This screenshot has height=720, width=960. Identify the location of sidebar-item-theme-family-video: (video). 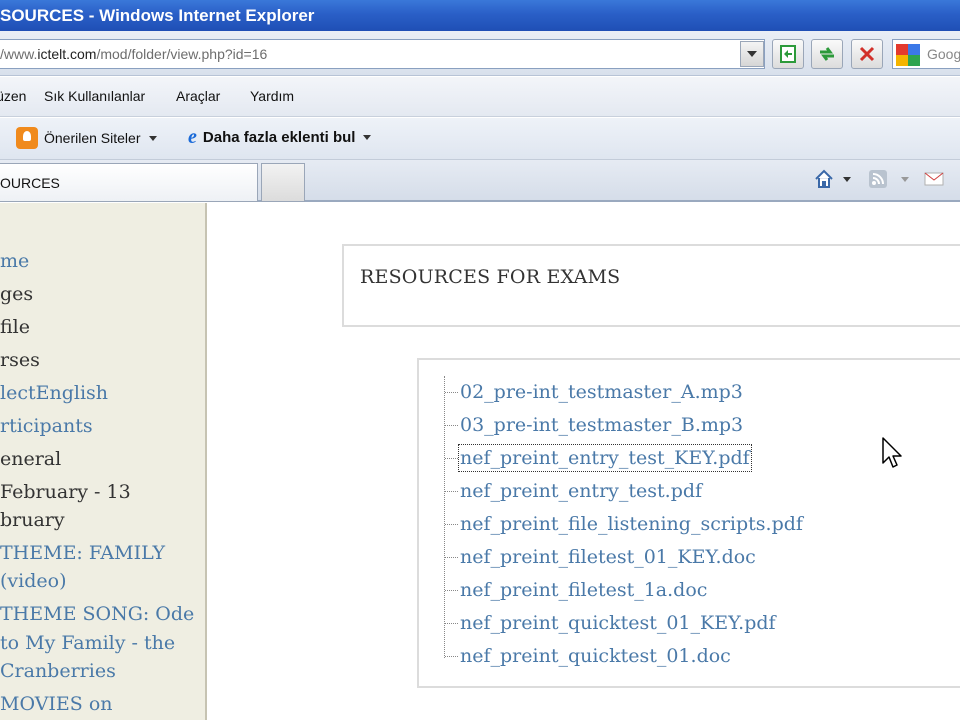
(33, 581).